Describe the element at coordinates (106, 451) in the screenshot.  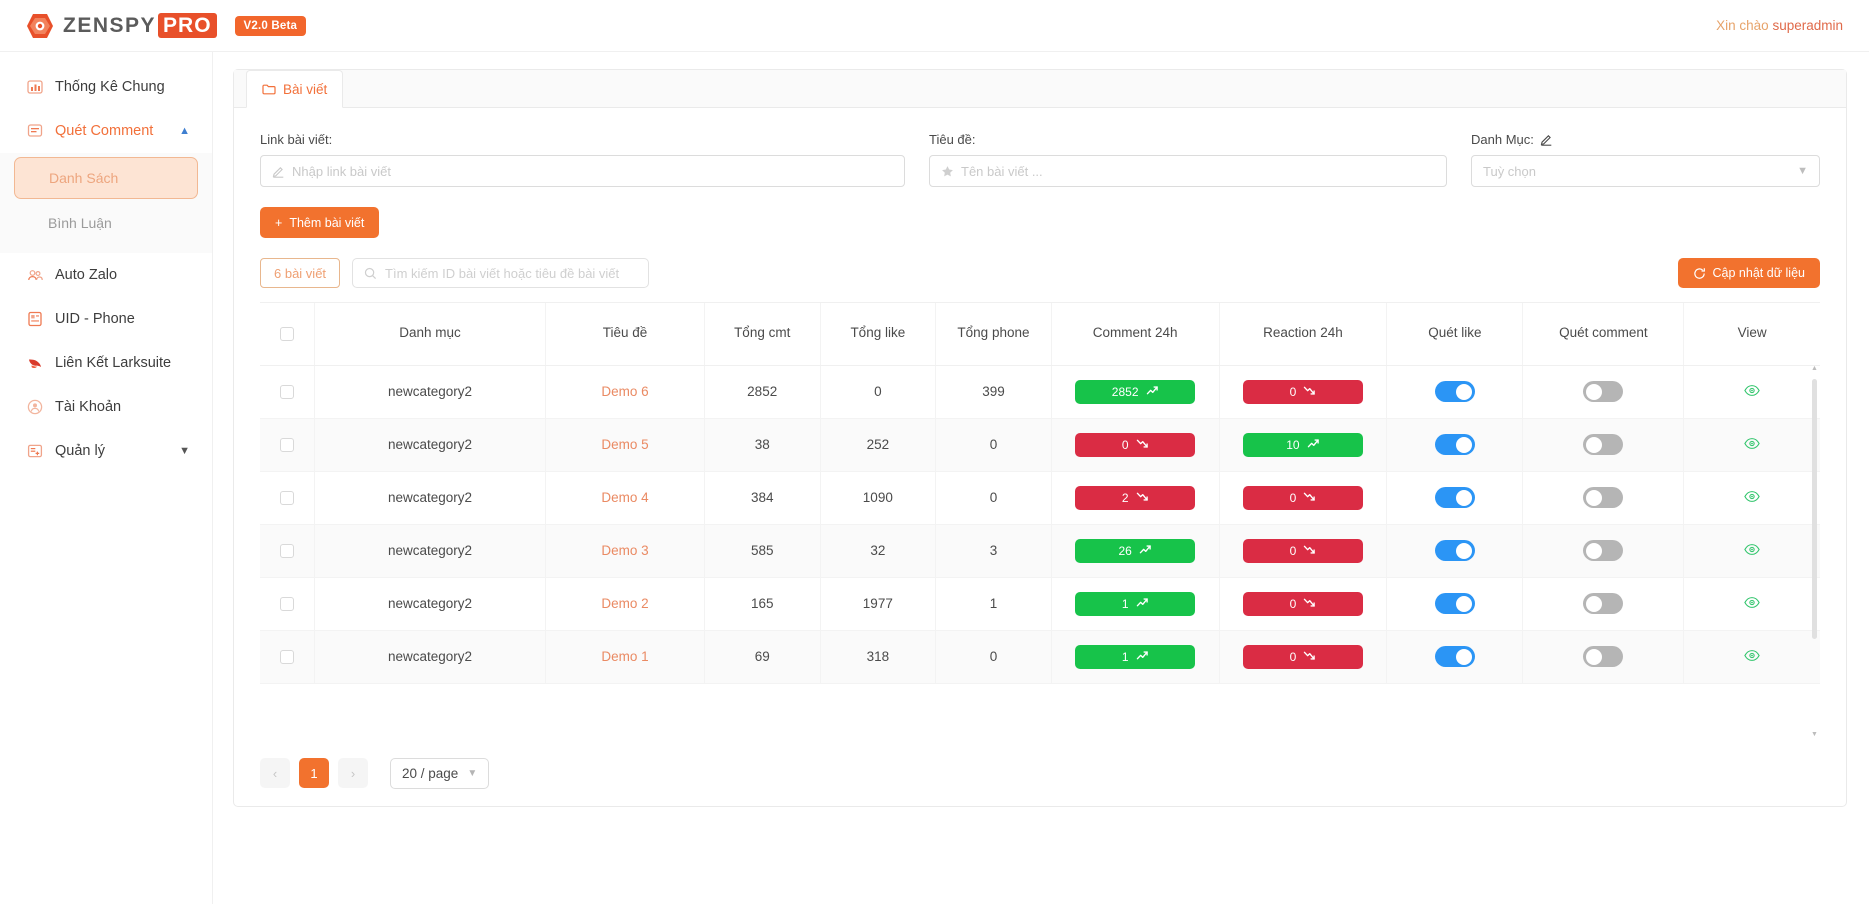
I see `sidebar-item-quan-ly: Quản lý ▼` at that location.